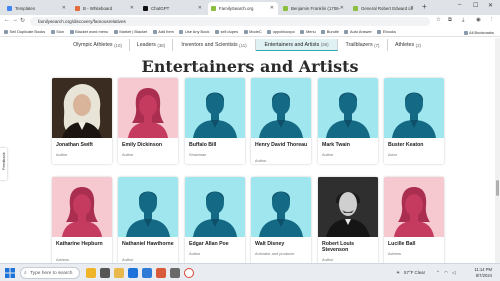  I want to click on weather-icon: ☀, so click(398, 273).